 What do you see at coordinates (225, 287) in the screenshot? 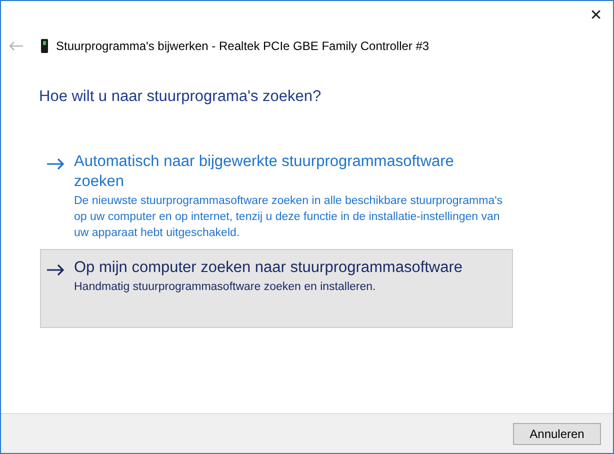
I see `option-description: Handmatig stuurprogrammasoftware zoeken en installeren.` at bounding box center [225, 287].